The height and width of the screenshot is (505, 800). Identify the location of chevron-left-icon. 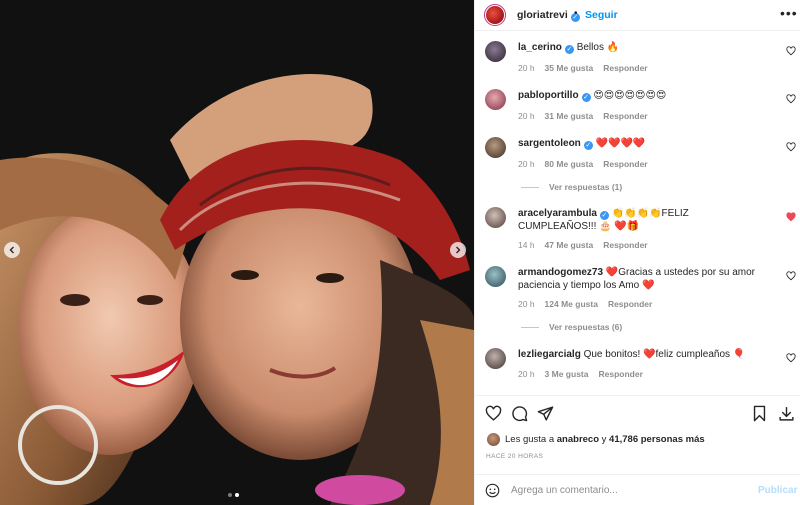
(11, 250).